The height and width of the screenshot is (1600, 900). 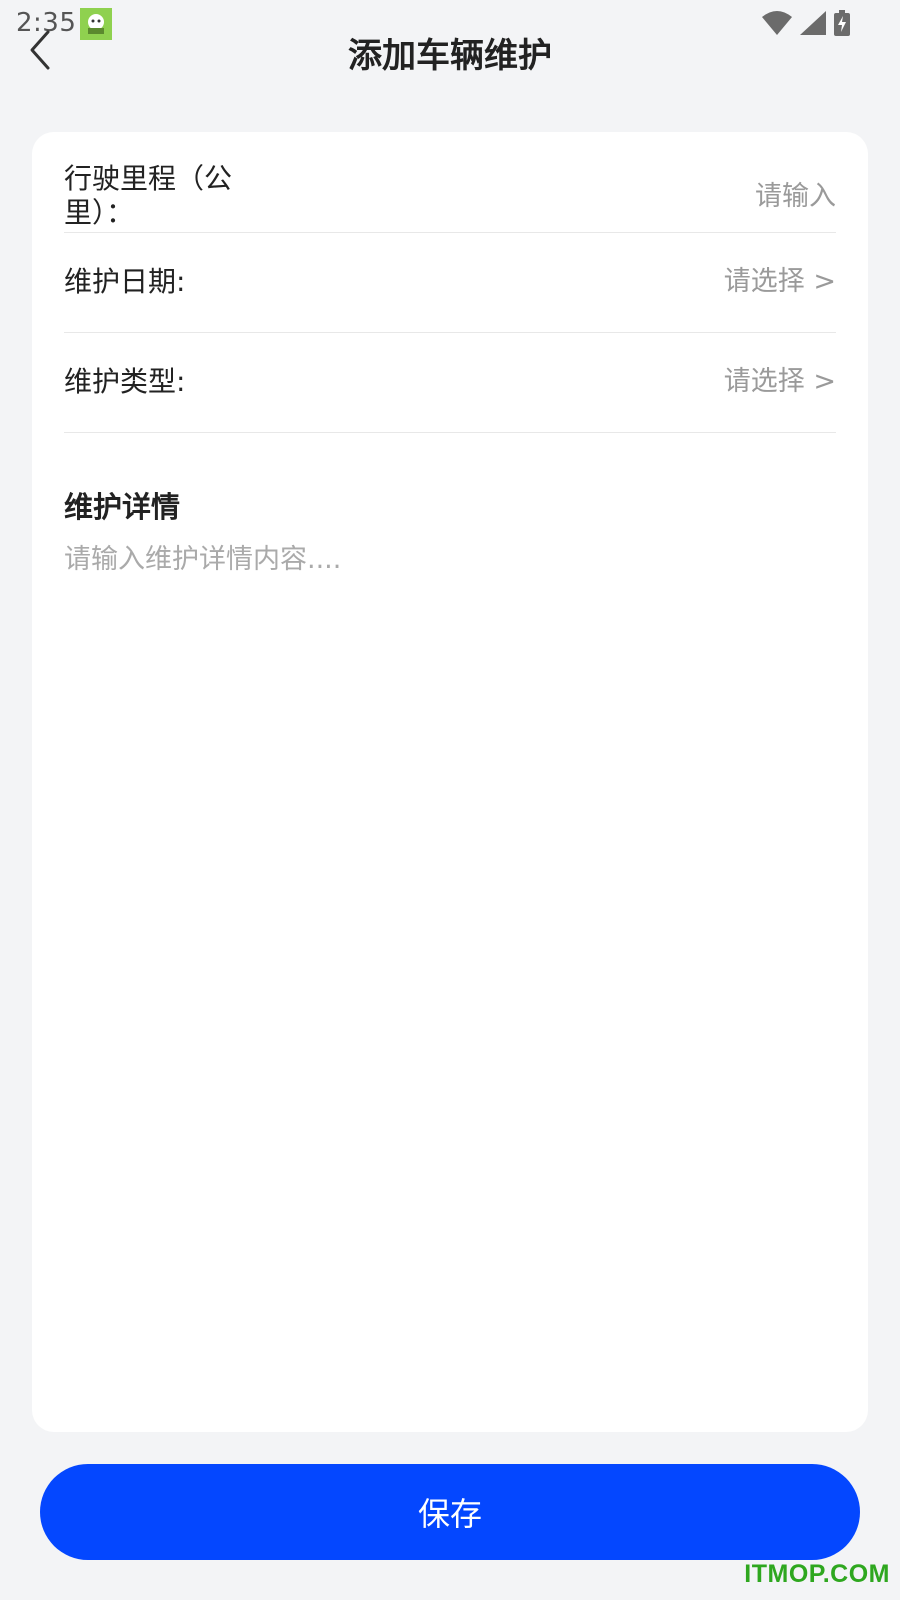 I want to click on maintenance-type-label: 维护类型:, so click(x=125, y=381).